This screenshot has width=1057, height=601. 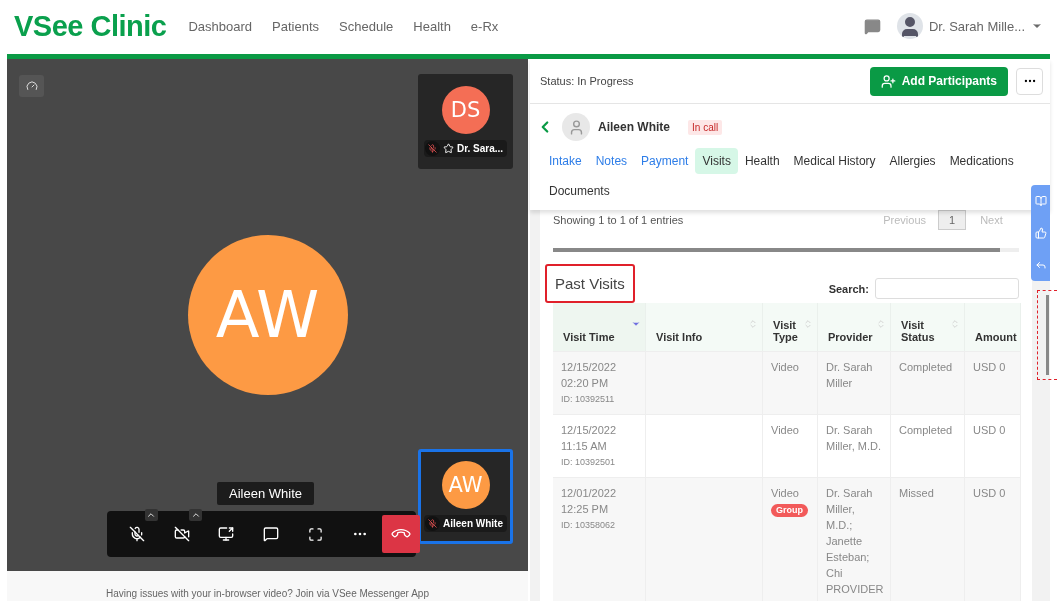 What do you see at coordinates (854, 539) in the screenshot?
I see `table-cell: Dr. Sarah Miller, M.D.; Janette Esteban; Chi PROVIDER` at bounding box center [854, 539].